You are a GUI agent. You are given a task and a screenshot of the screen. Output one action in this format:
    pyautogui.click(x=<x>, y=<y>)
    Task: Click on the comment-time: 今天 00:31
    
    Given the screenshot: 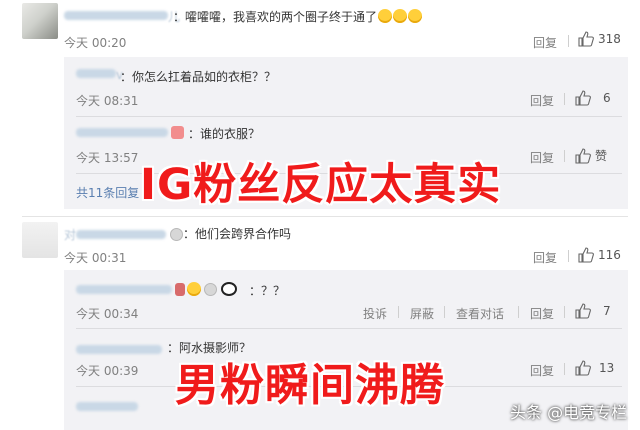 What is the action you would take?
    pyautogui.click(x=95, y=258)
    